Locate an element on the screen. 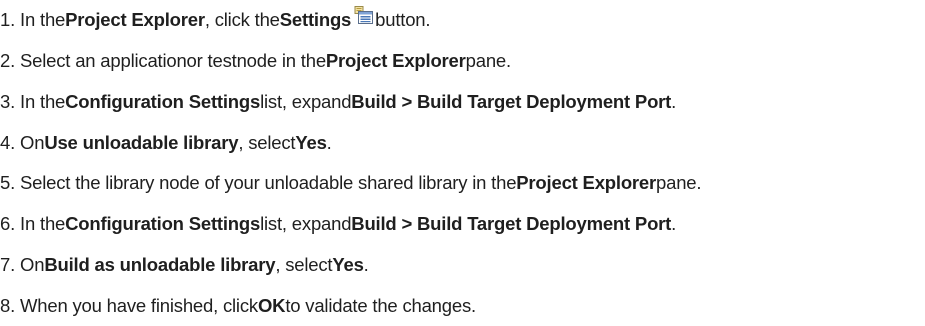 The image size is (925, 326). ui-term: Settings is located at coordinates (315, 19).